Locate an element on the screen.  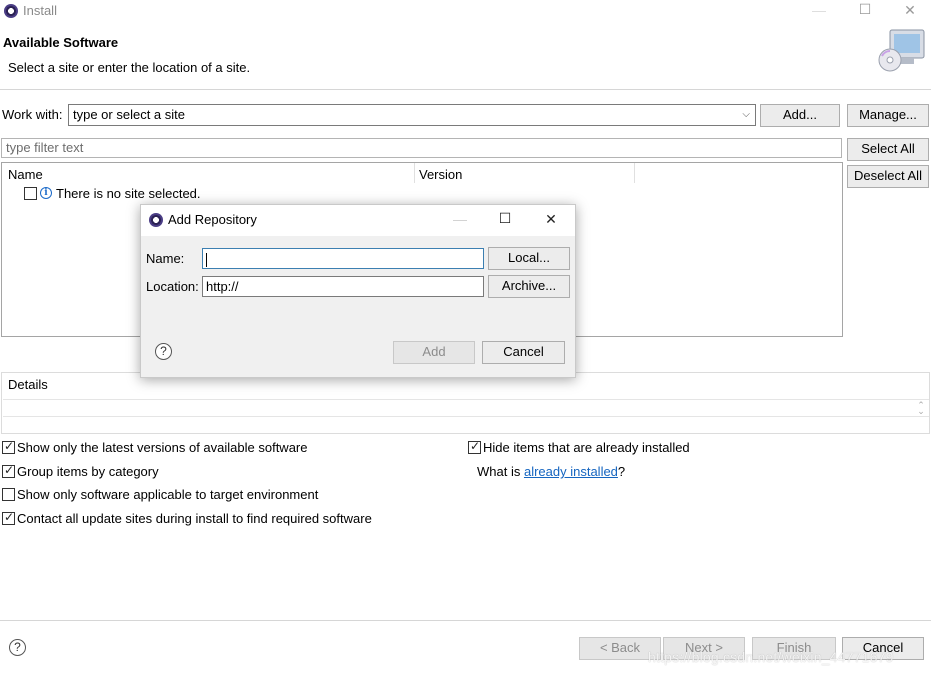
column-header-name: Name is located at coordinates (25, 174).